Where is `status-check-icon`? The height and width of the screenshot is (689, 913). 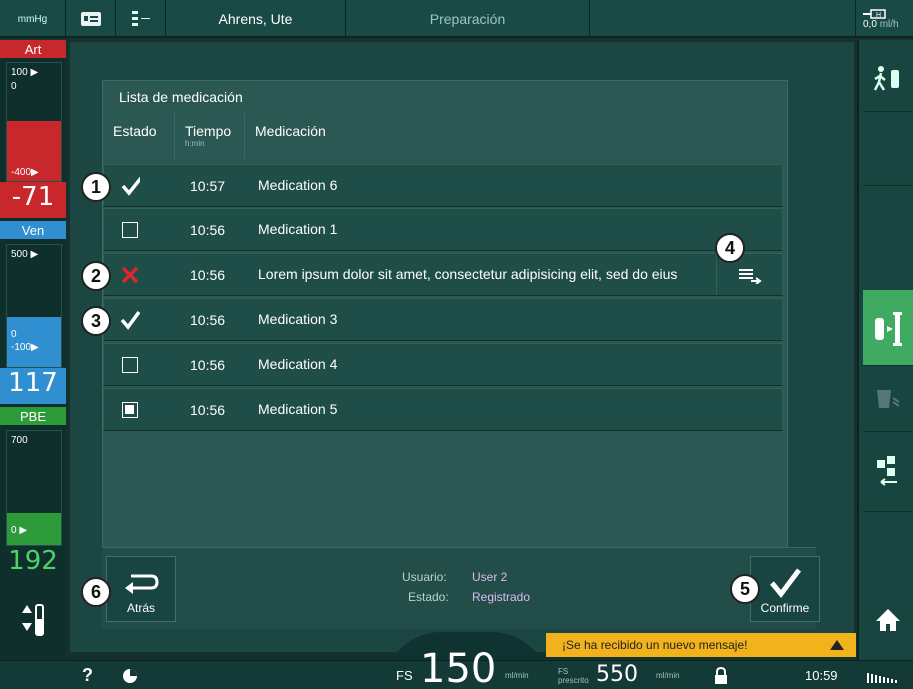 status-check-icon is located at coordinates (130, 186).